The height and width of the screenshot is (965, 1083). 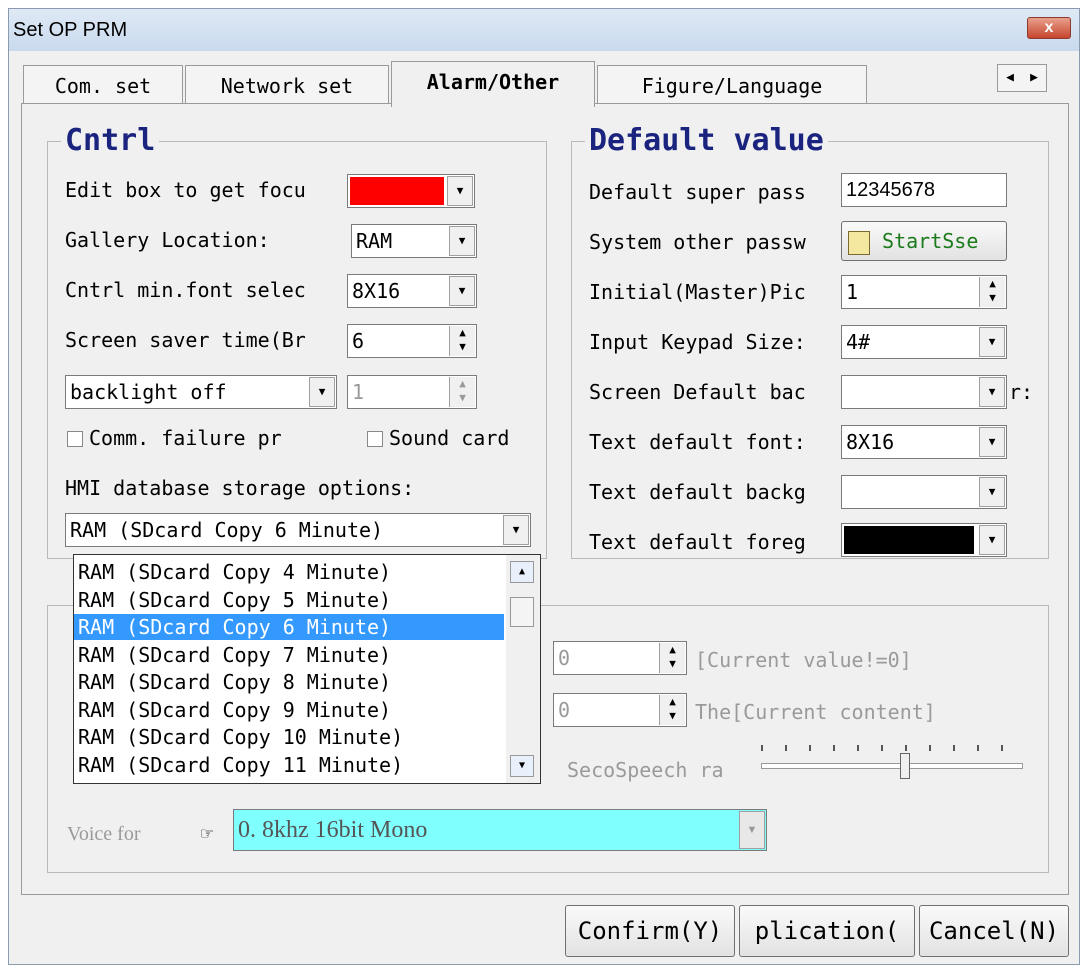 What do you see at coordinates (645, 770) in the screenshot?
I see `speech-rate-label: SecoSpeech ra` at bounding box center [645, 770].